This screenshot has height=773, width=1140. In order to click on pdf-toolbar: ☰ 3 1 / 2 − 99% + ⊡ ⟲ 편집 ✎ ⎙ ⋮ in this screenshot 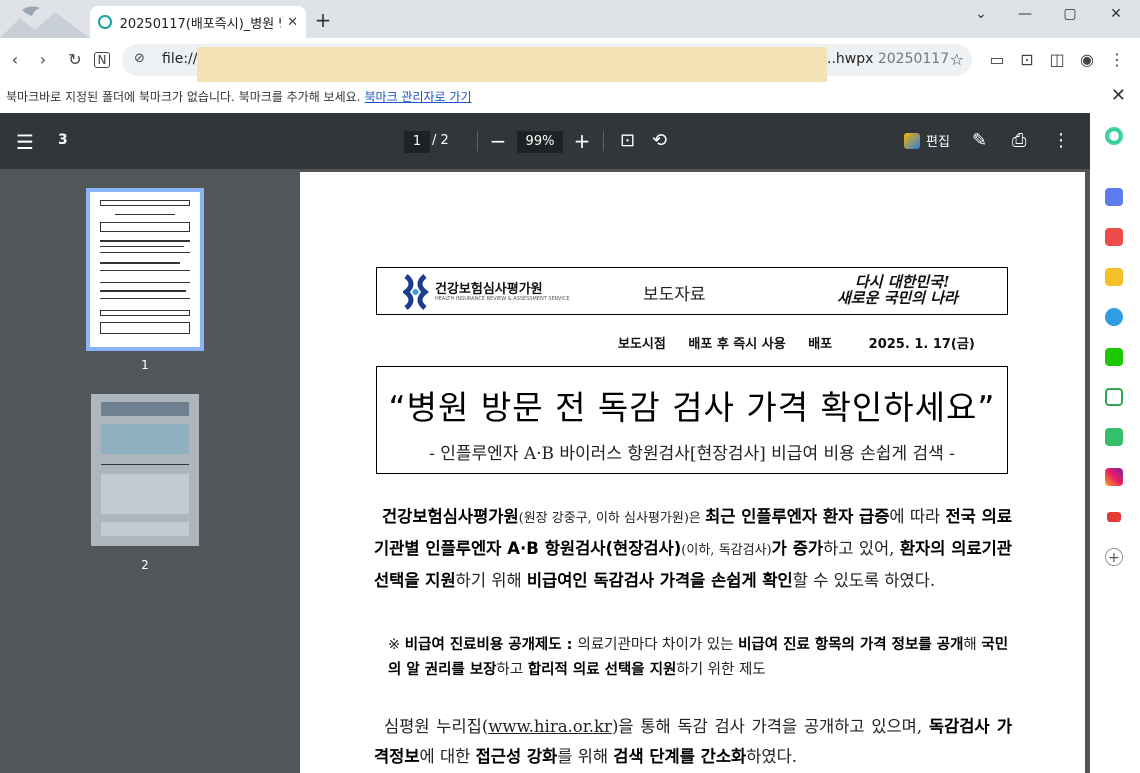, I will do `click(545, 141)`.